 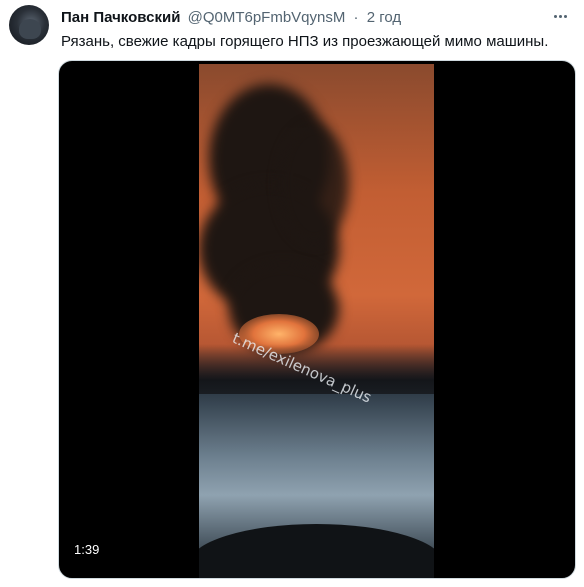 I want to click on tweet-timestamp: 2 год, so click(x=384, y=17).